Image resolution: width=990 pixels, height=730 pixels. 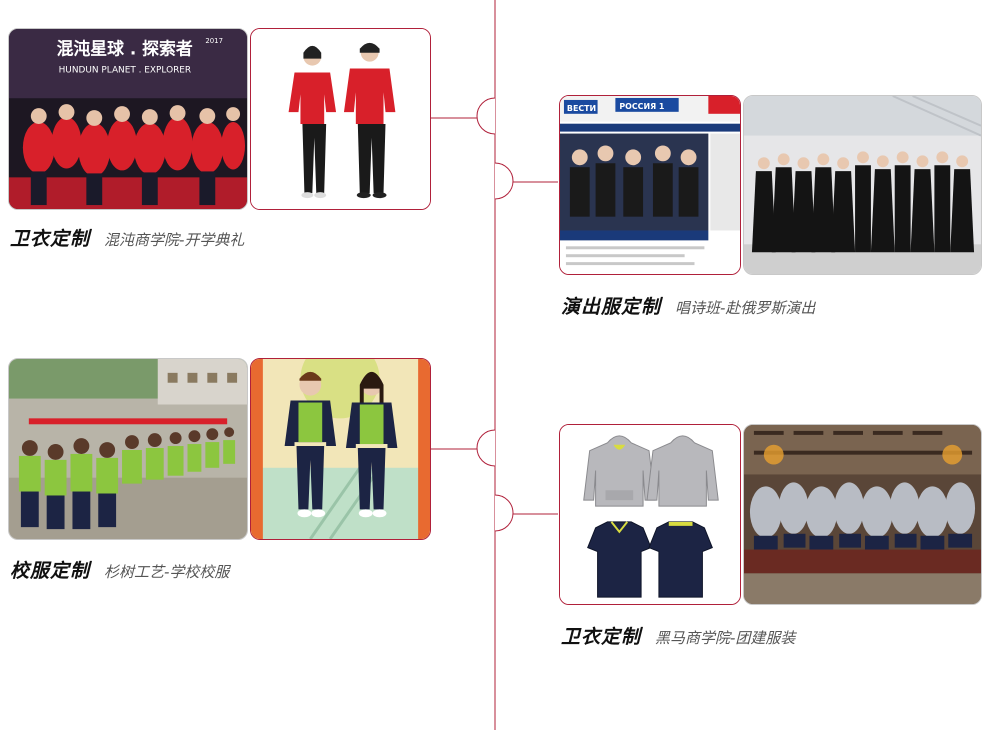 I want to click on caption-entry-4: 卫衣定制 黑马商学院-团建服装, so click(x=678, y=635).